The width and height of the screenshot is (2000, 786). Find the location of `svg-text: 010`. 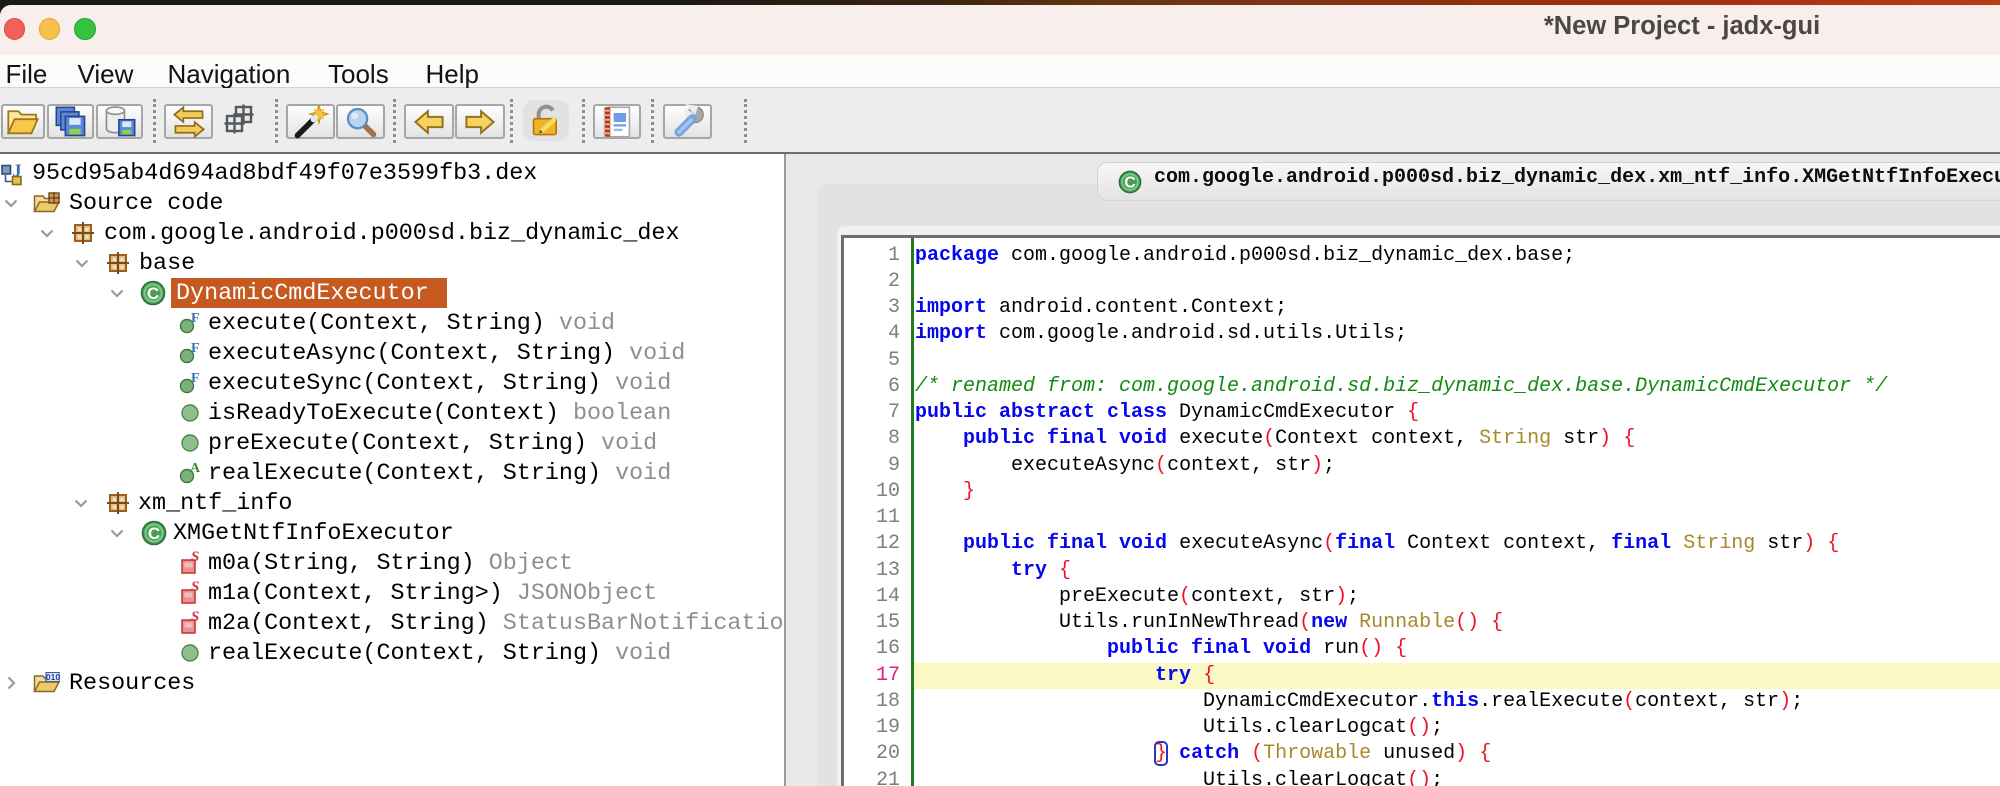

svg-text: 010 is located at coordinates (53, 677).